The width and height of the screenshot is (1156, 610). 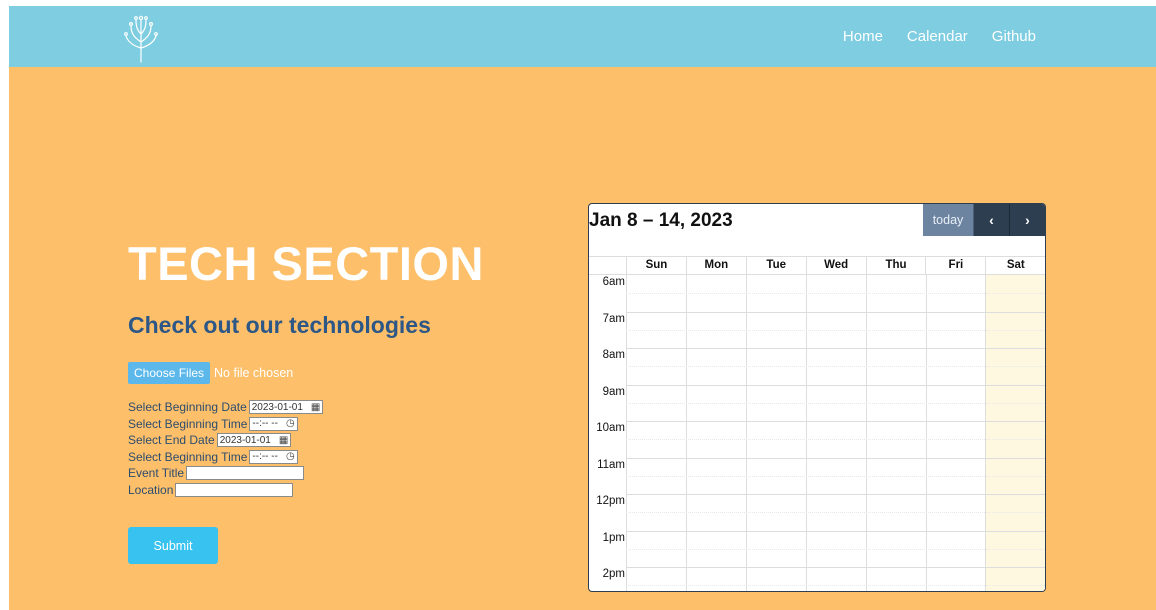 What do you see at coordinates (817, 221) in the screenshot?
I see `calendar-toolbar: Jan 8 – 14, 2023 today ‹ ›` at bounding box center [817, 221].